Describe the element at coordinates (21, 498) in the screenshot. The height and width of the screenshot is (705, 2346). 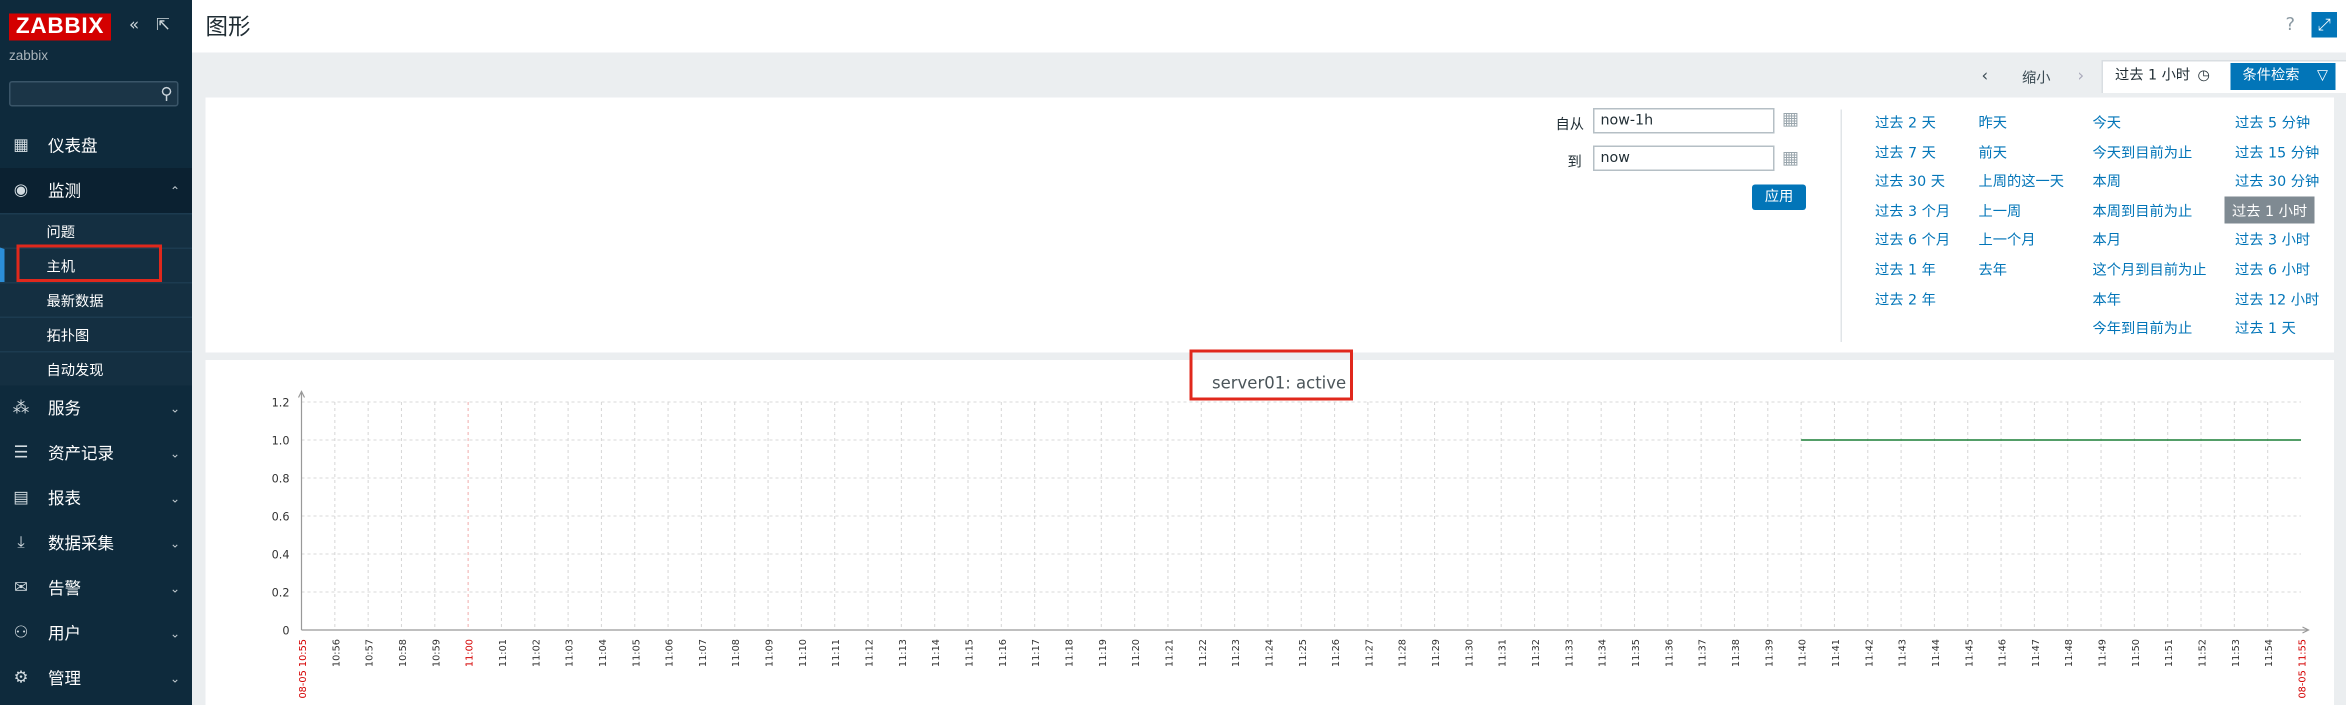
I see `report-icon: ▤` at that location.